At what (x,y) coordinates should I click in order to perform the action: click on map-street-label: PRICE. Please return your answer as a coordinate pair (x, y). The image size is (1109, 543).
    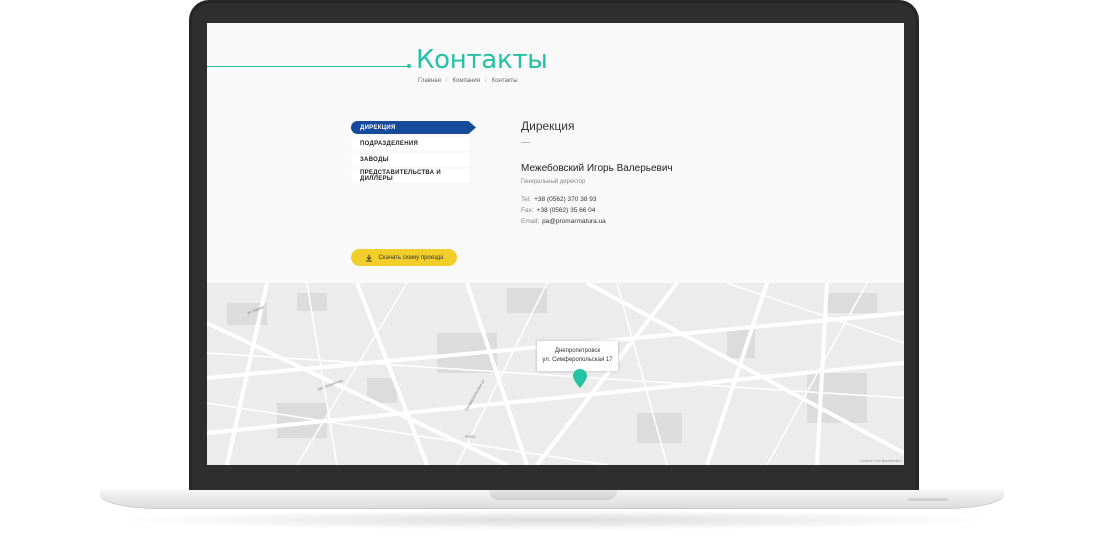
    Looking at the image, I should click on (470, 437).